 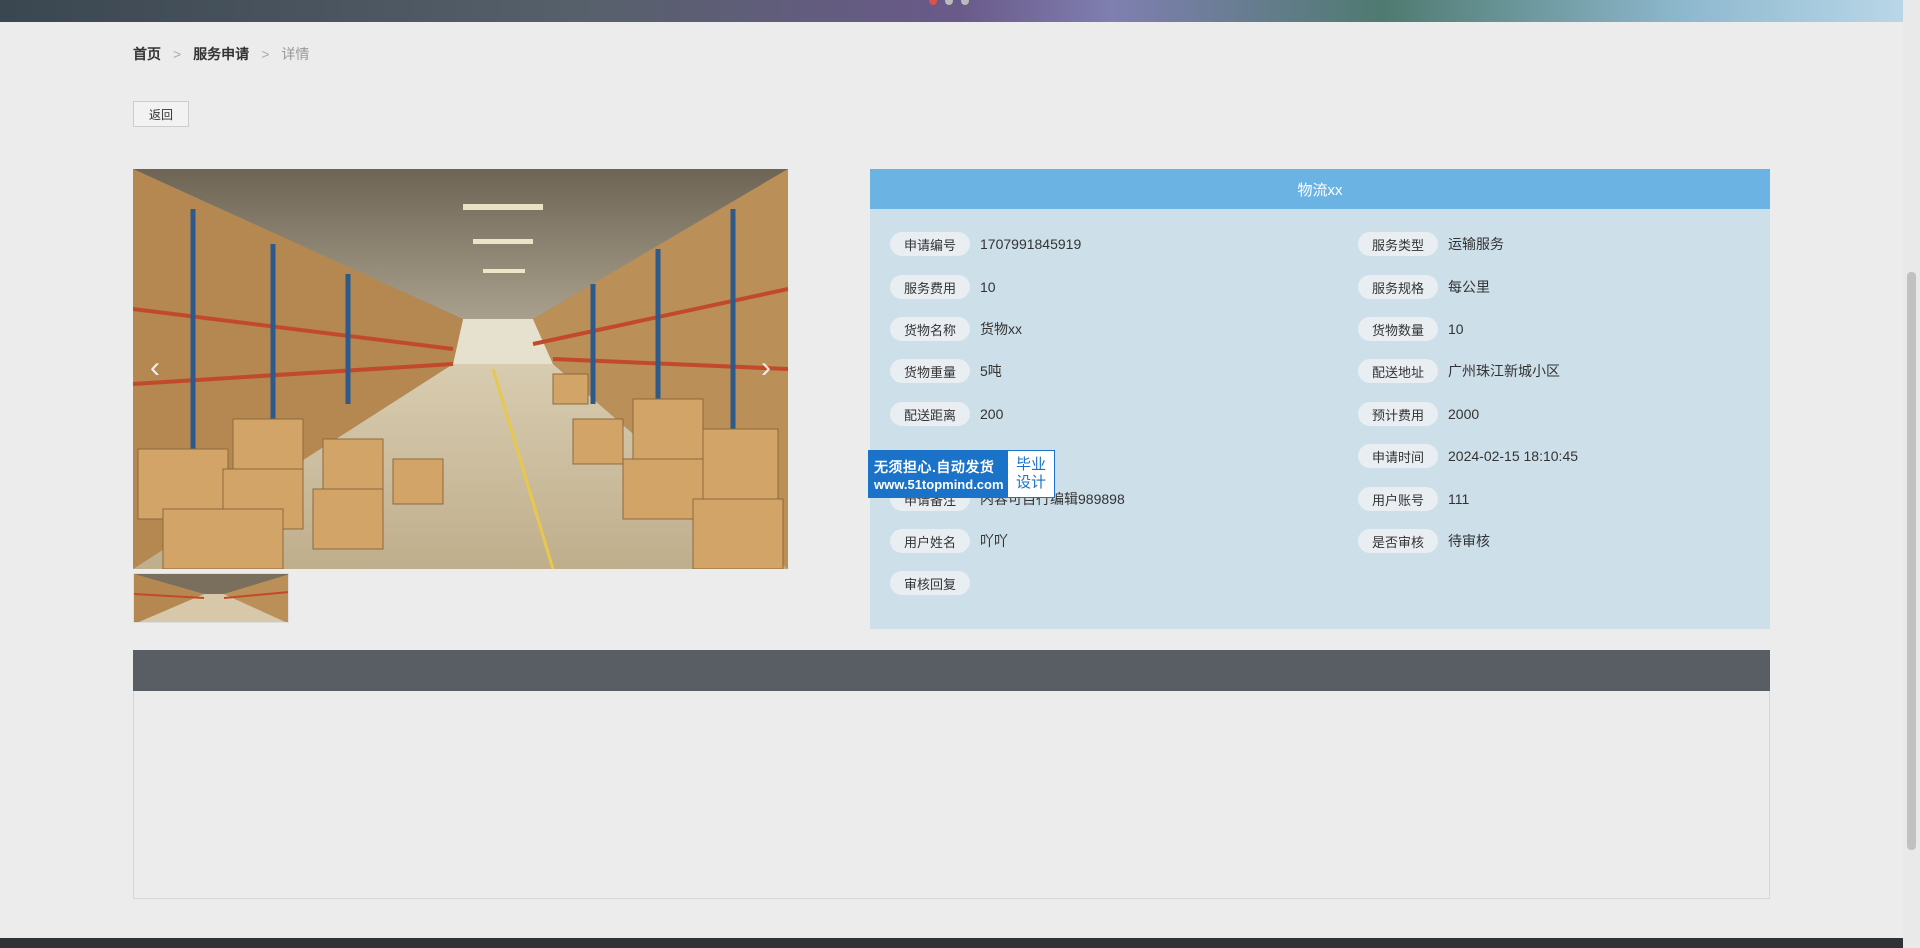 What do you see at coordinates (930, 371) in the screenshot?
I see `field-label: 货物重量` at bounding box center [930, 371].